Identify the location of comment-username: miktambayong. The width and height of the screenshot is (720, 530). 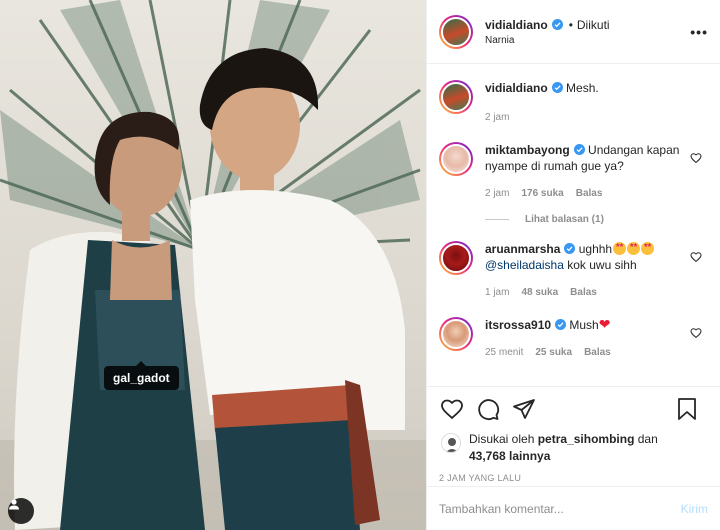
(527, 150).